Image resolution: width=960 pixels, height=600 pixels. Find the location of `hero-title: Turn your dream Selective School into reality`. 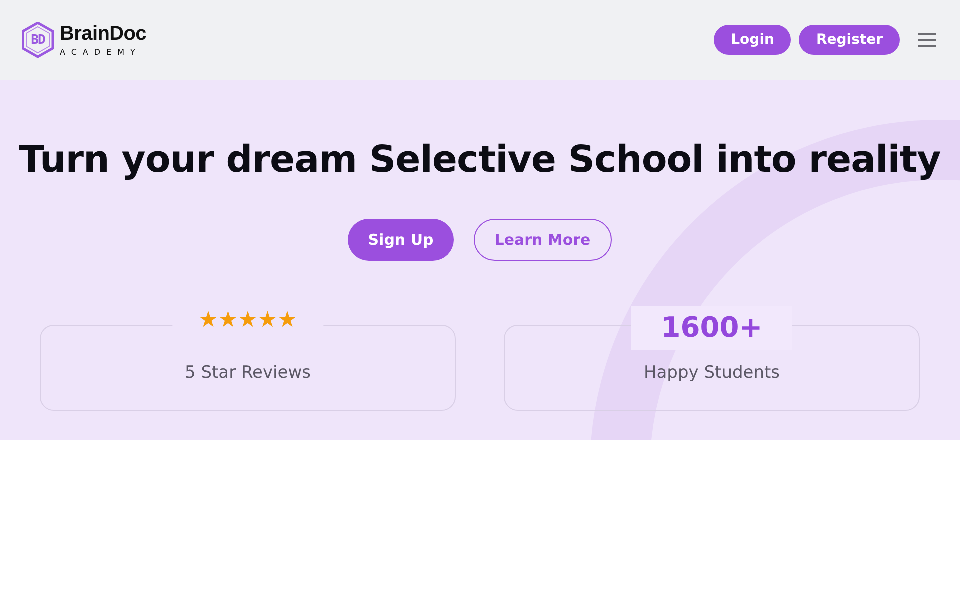

hero-title: Turn your dream Selective School into reality is located at coordinates (480, 159).